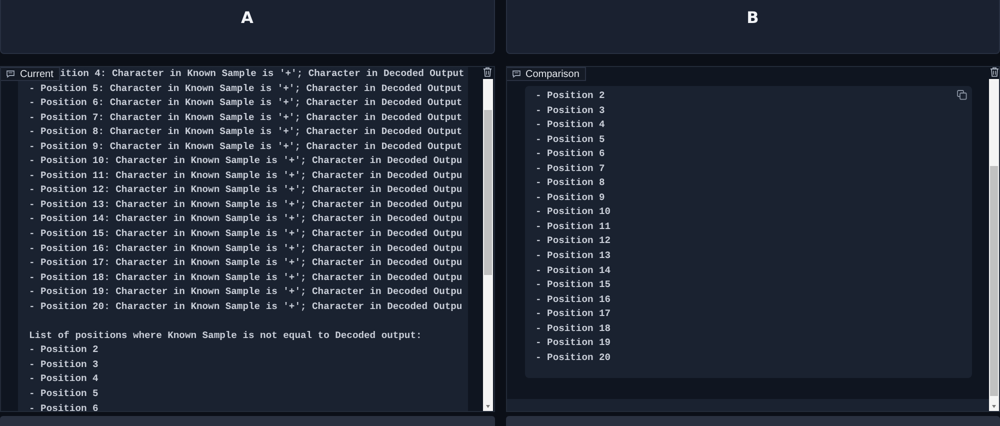 The width and height of the screenshot is (1000, 426). Describe the element at coordinates (570, 168) in the screenshot. I see `code-line: - Position 7` at that location.